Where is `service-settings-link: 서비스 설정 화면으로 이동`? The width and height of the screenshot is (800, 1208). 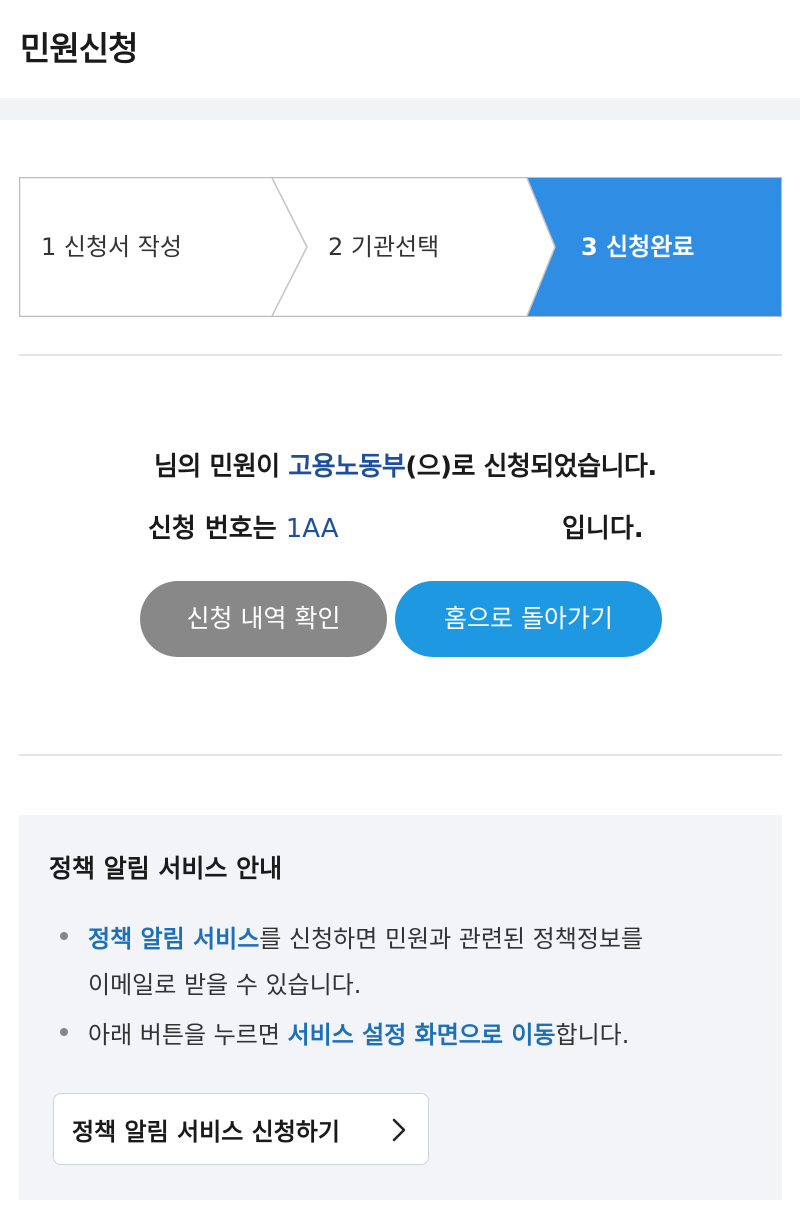 service-settings-link: 서비스 설정 화면으로 이동 is located at coordinates (422, 1035).